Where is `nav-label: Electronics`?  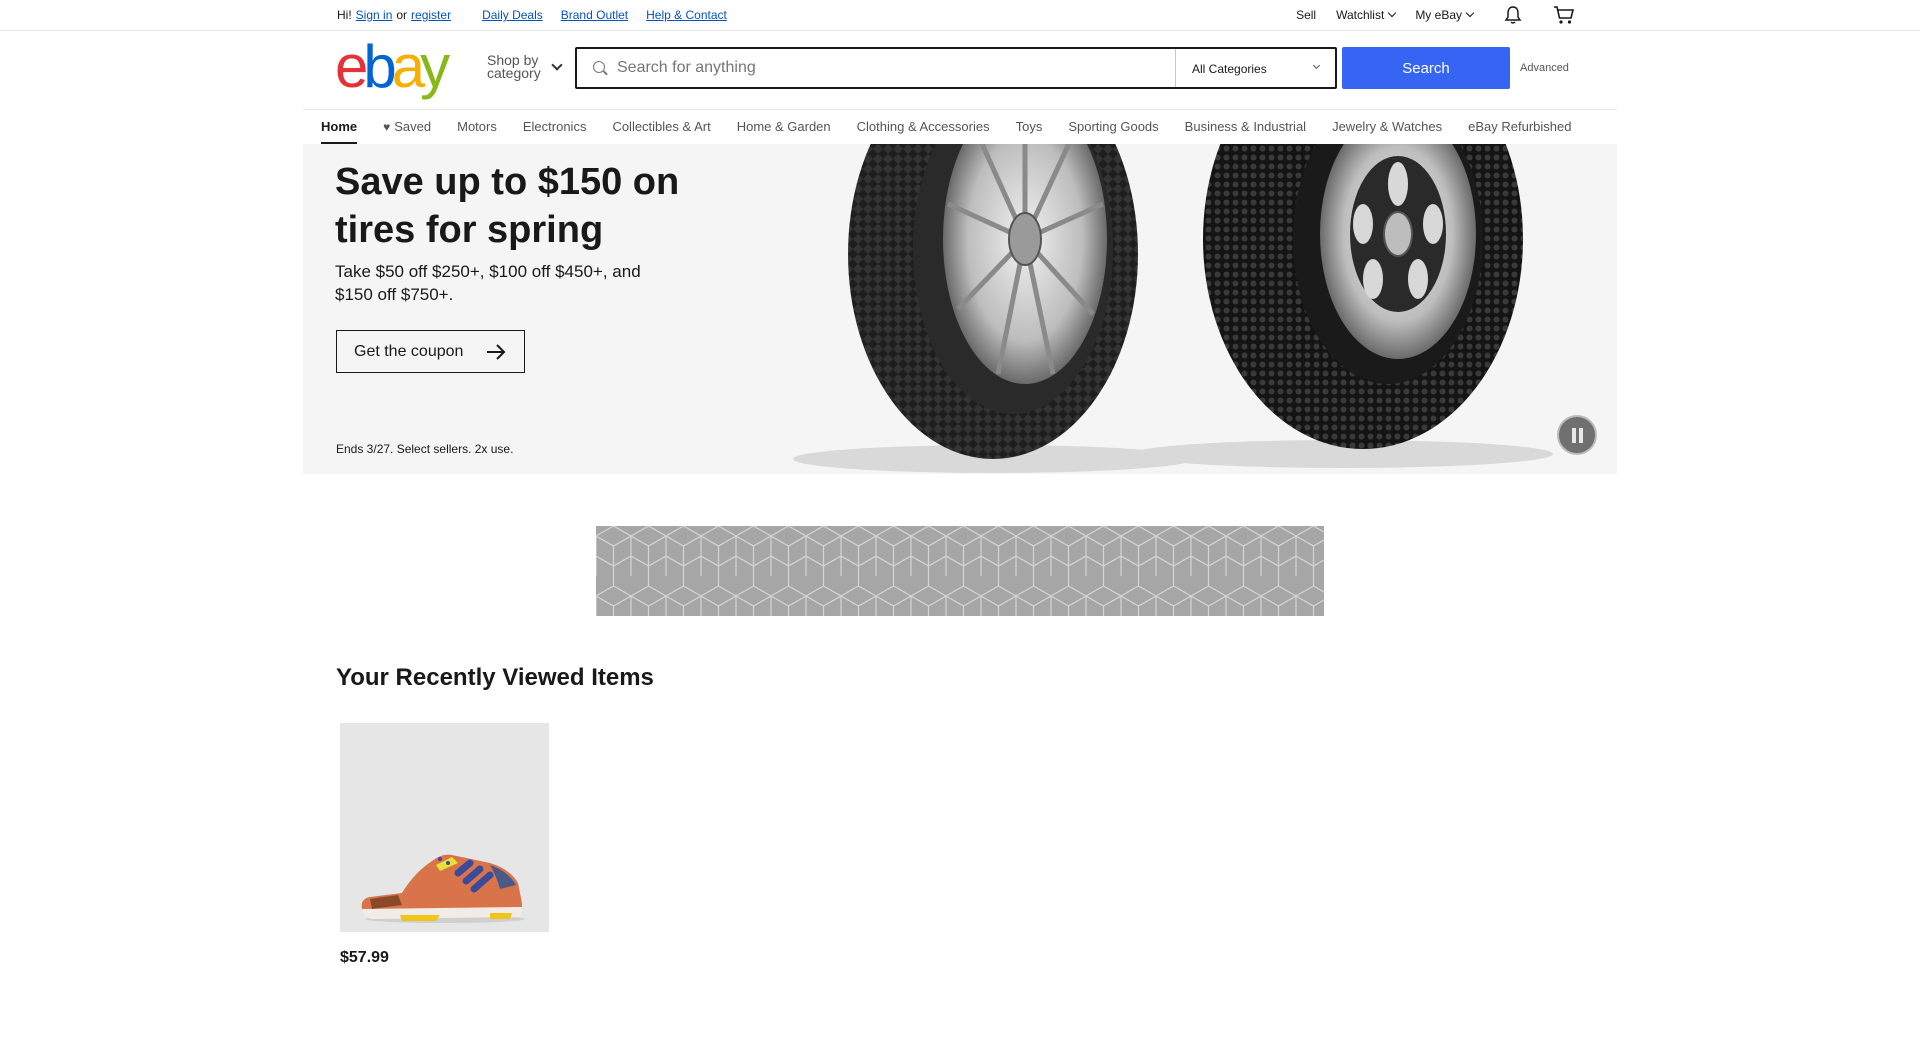 nav-label: Electronics is located at coordinates (554, 126).